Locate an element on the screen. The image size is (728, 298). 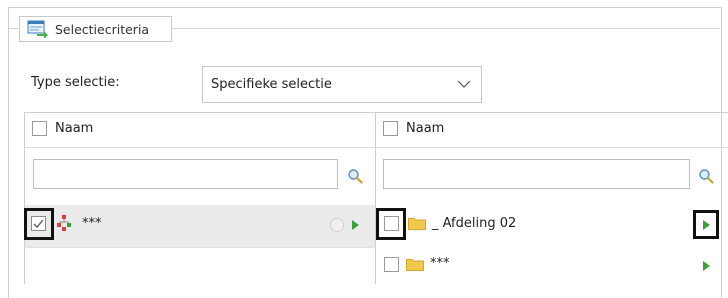
column-divider is located at coordinates (375, 198).